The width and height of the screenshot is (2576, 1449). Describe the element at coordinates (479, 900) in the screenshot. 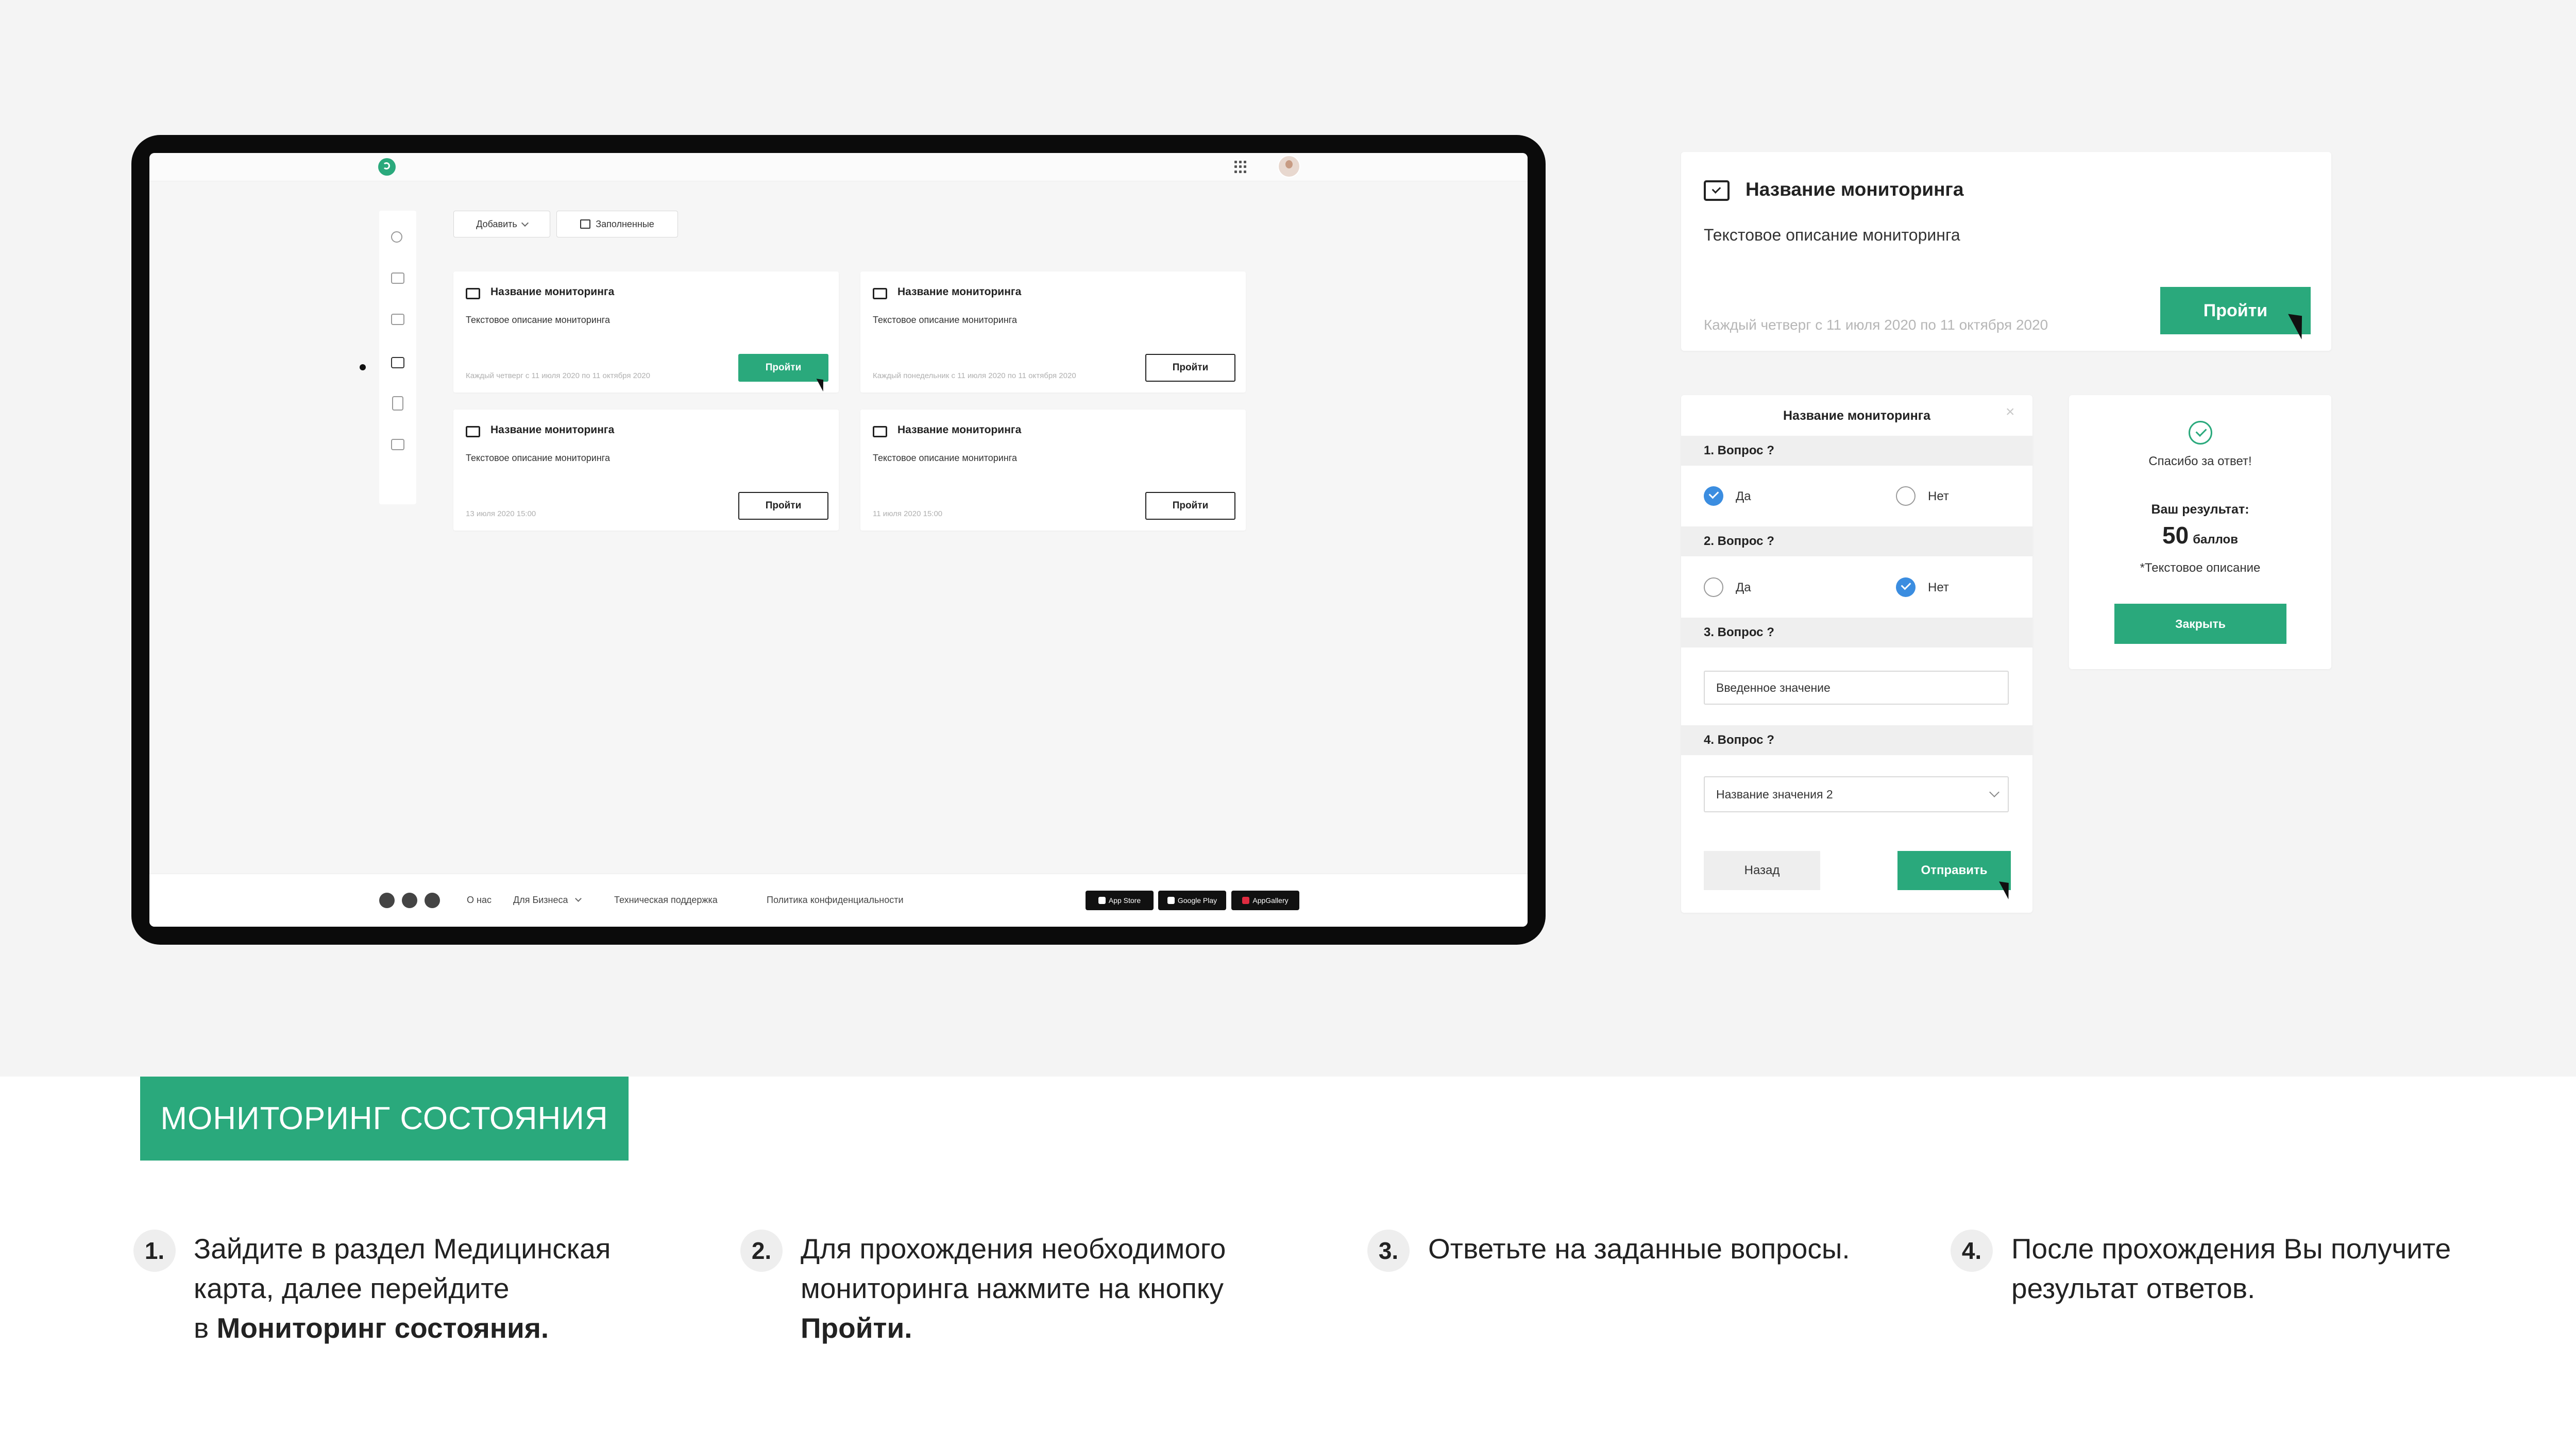

I see `footer-link-about: О нас` at that location.